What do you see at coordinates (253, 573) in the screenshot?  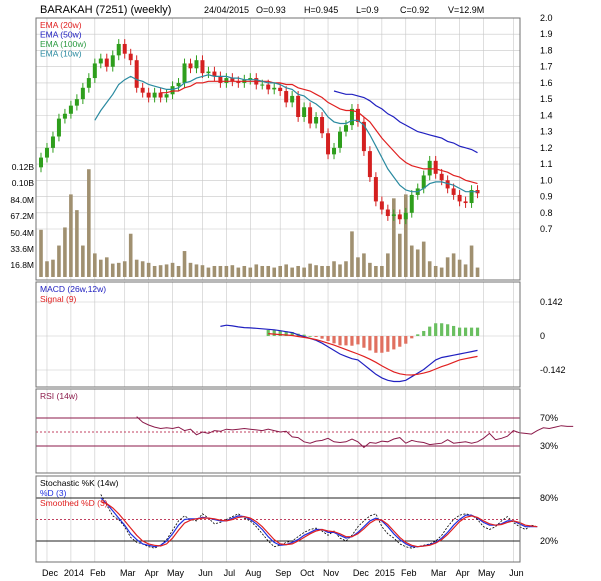 I see `x-tick-label: Aug` at bounding box center [253, 573].